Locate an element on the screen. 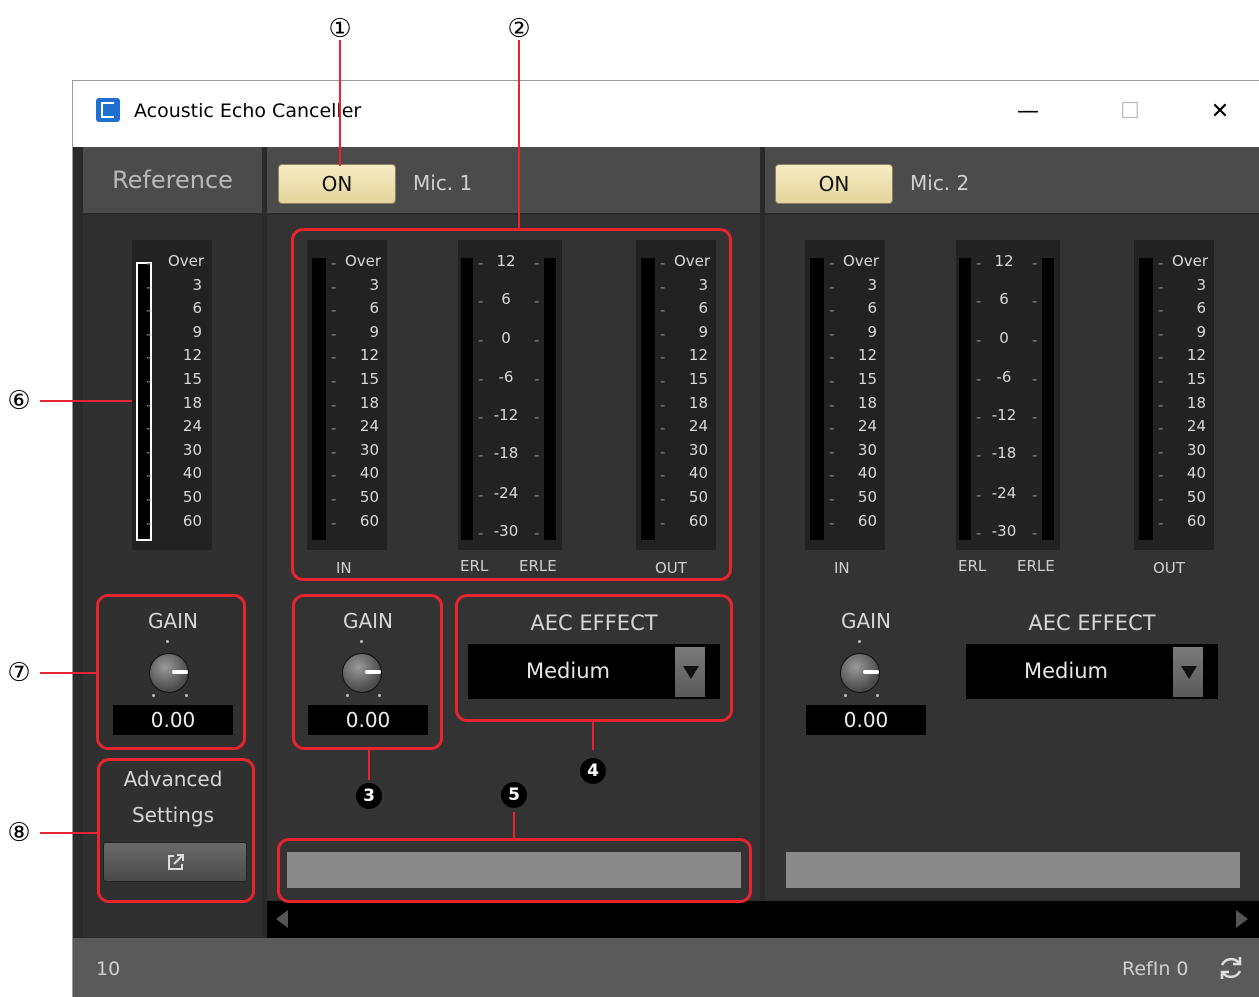 This screenshot has width=1259, height=997. reference-meter-scale: Over -3-6-9-12-15-18-24-30-40-50-60- is located at coordinates (177, 398).